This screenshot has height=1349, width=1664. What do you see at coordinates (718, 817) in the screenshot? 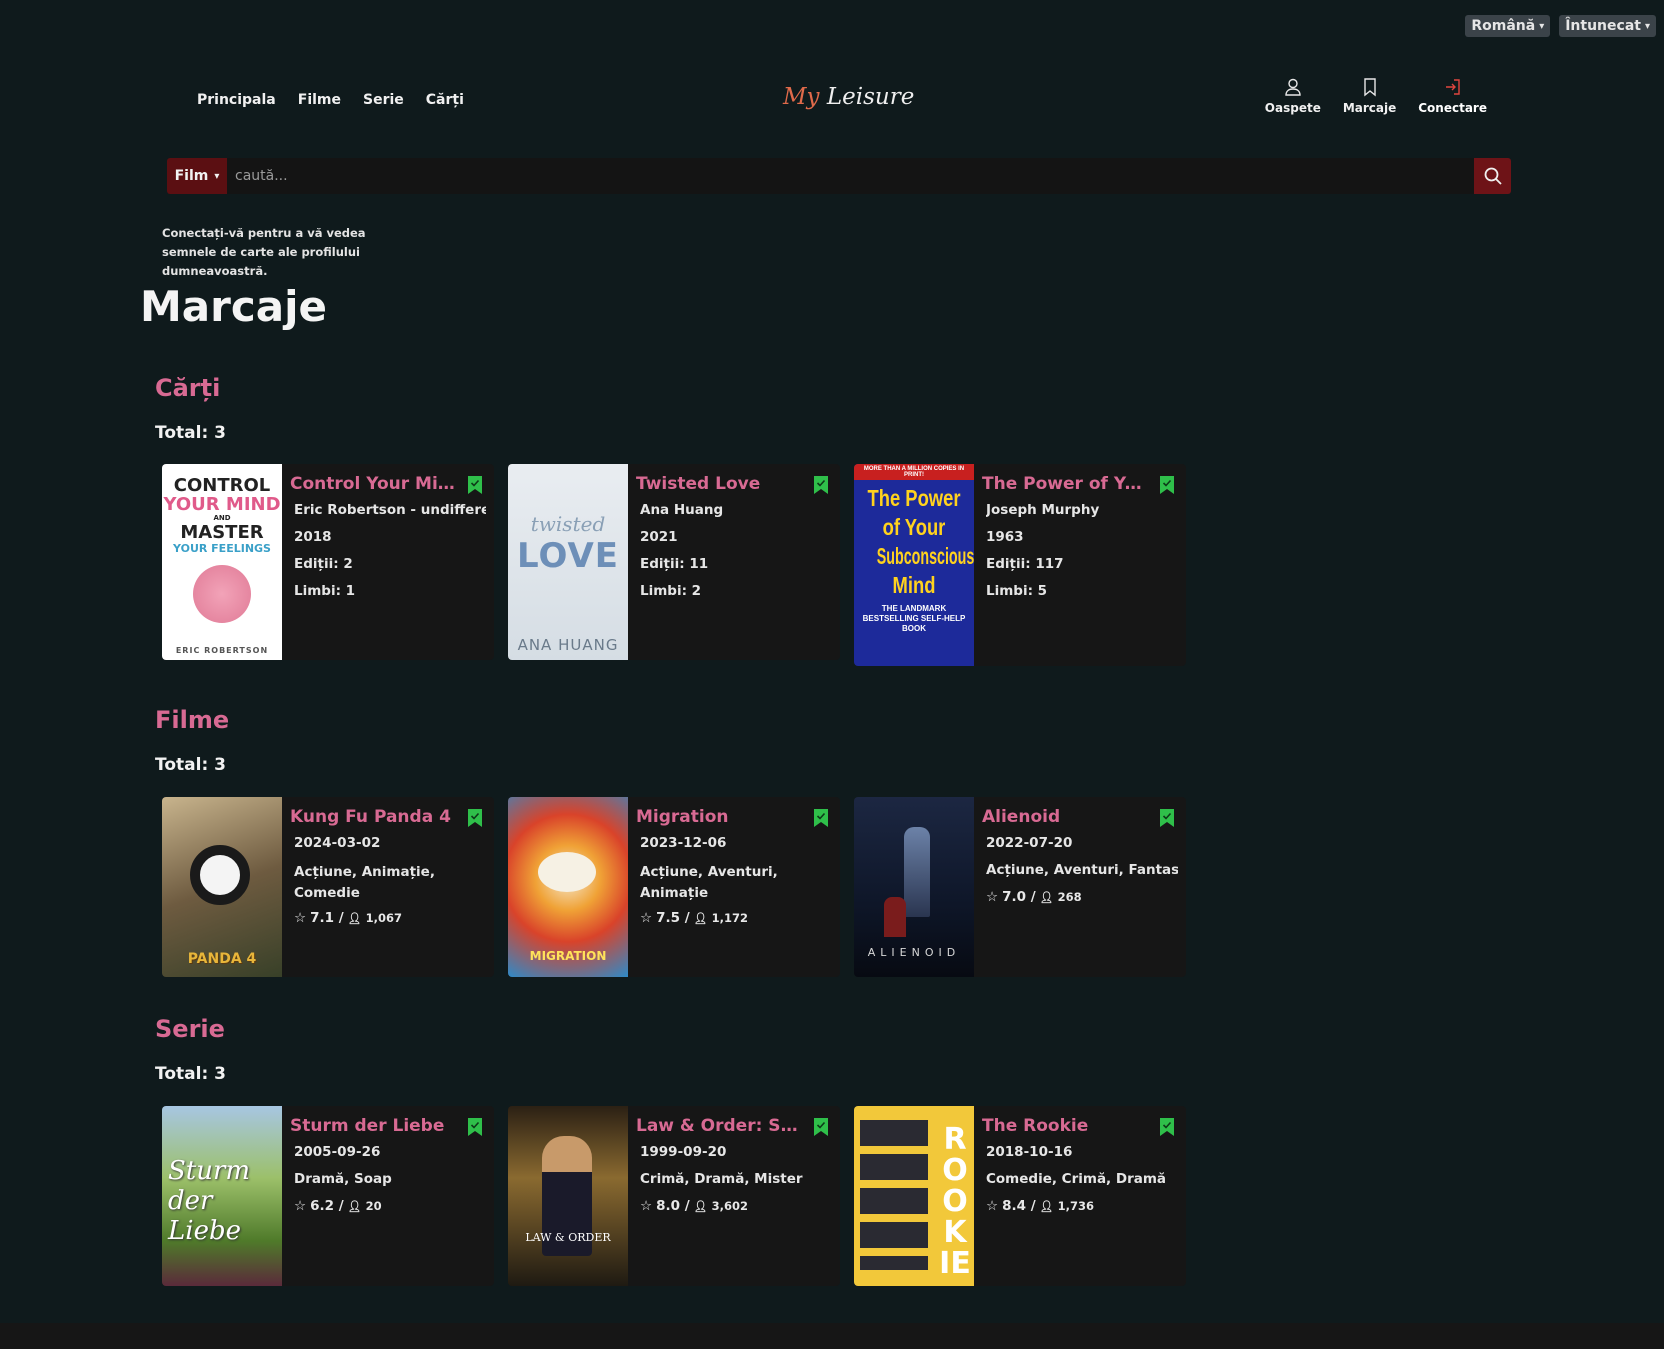
I see `movie-title: Migration` at bounding box center [718, 817].